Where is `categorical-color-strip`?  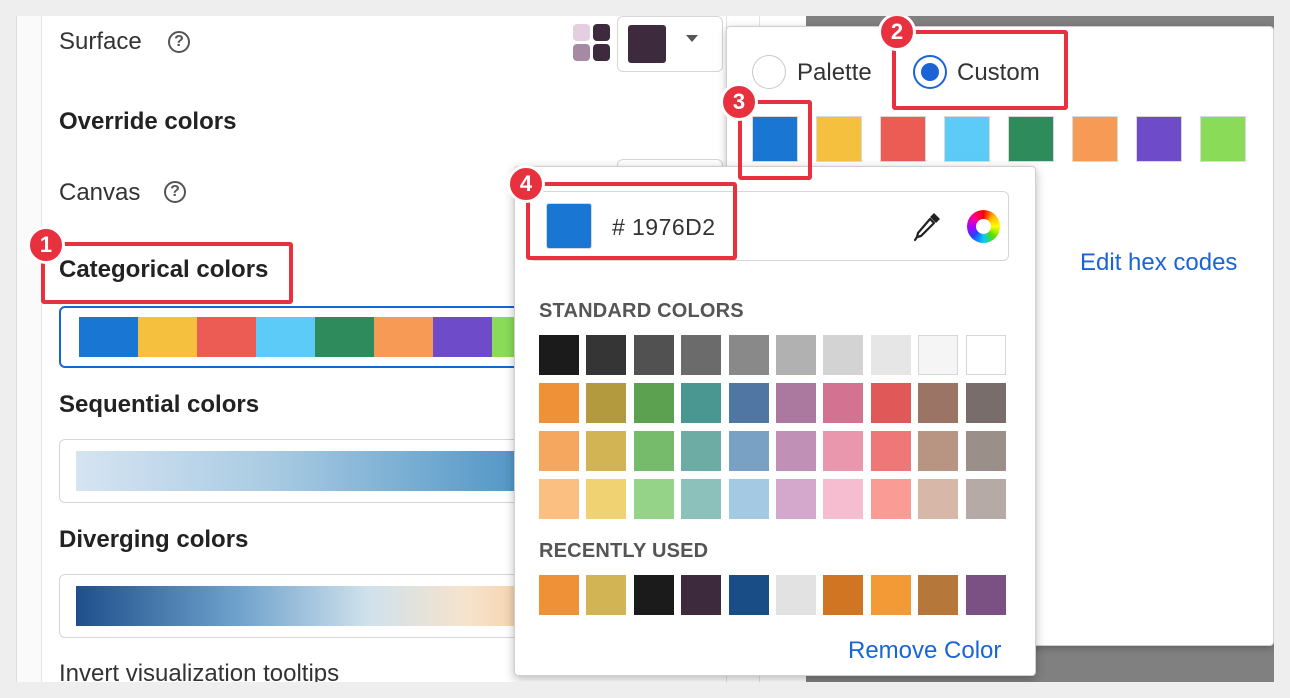
categorical-color-strip is located at coordinates (315, 337).